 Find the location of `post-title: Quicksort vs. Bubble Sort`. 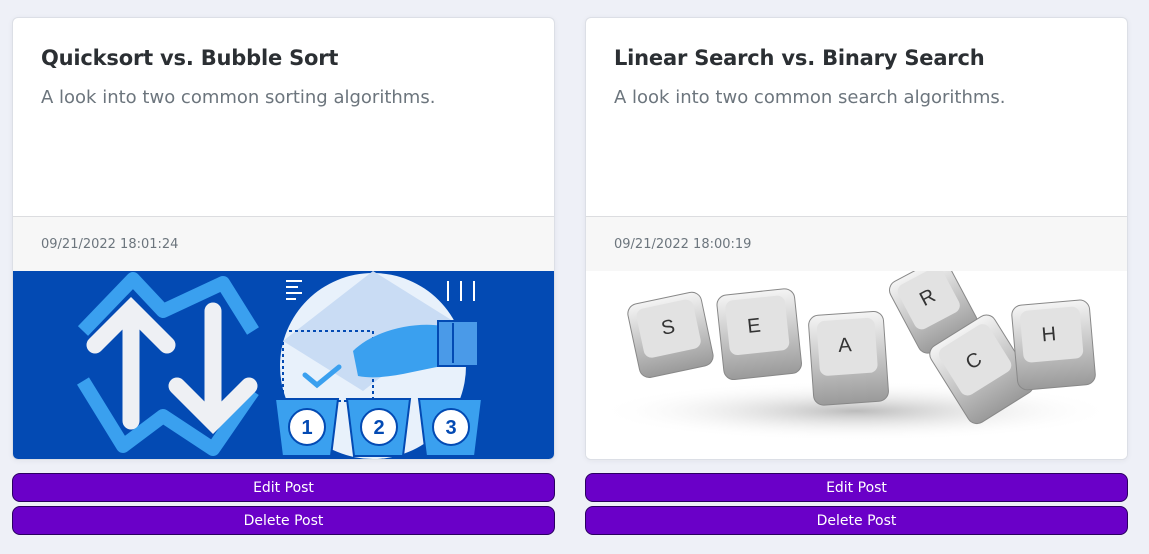

post-title: Quicksort vs. Bubble Sort is located at coordinates (190, 58).